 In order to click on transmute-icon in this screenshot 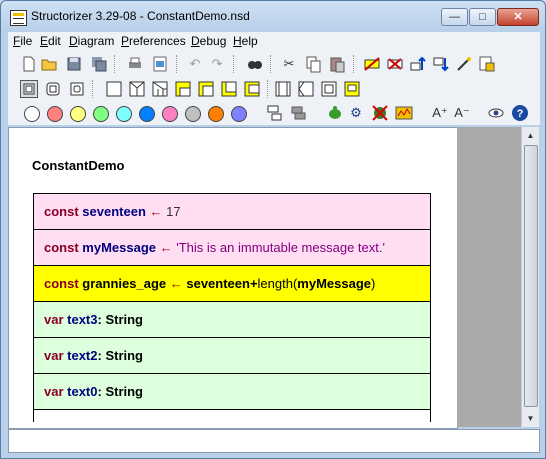, I will do `click(464, 64)`.